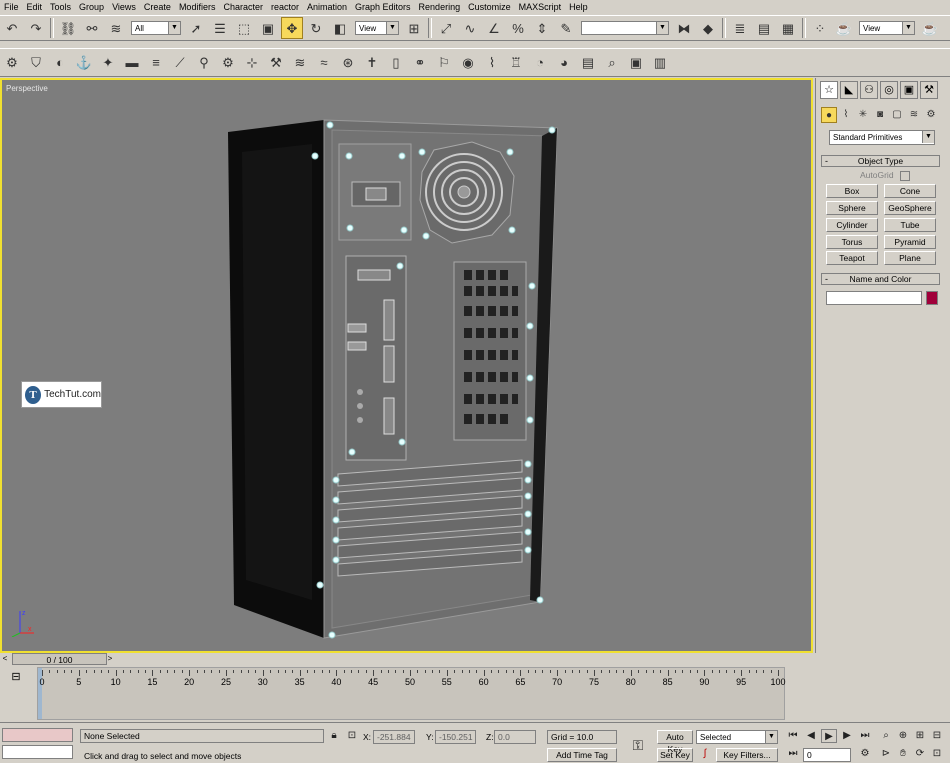  Describe the element at coordinates (228, 63) in the screenshot. I see `create-motor-icon: ⚙` at that location.